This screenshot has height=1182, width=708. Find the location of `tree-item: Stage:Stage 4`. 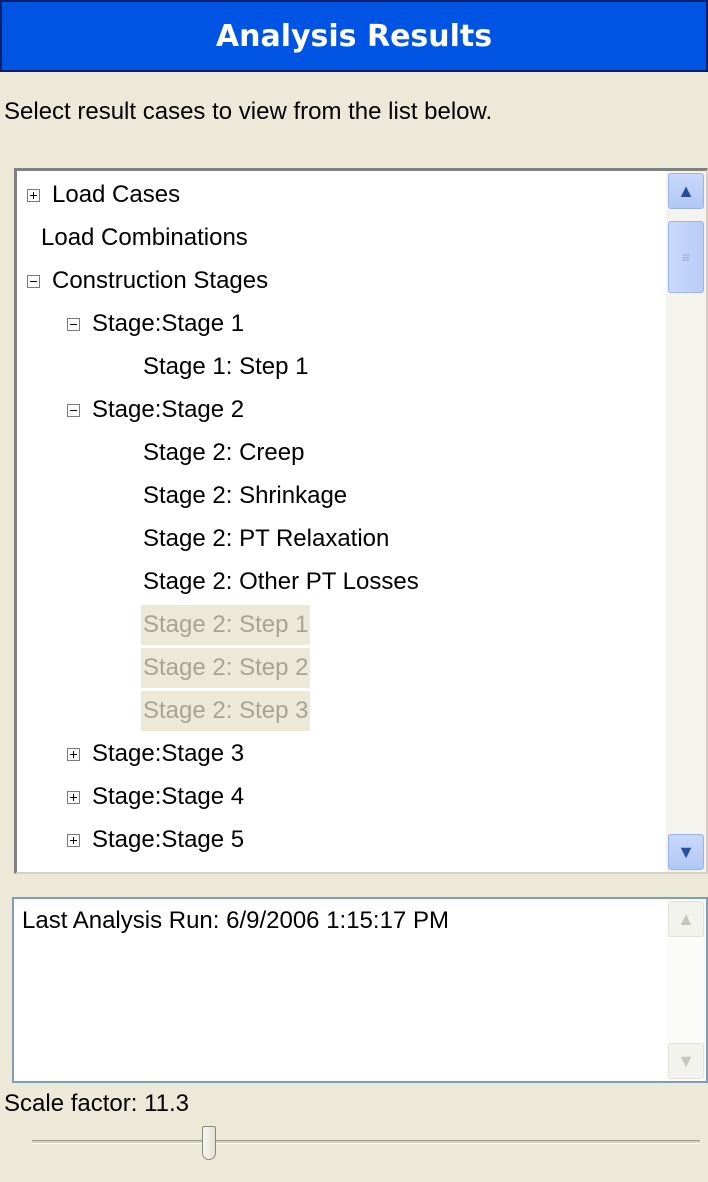

tree-item: Stage:Stage 4 is located at coordinates (156, 797).